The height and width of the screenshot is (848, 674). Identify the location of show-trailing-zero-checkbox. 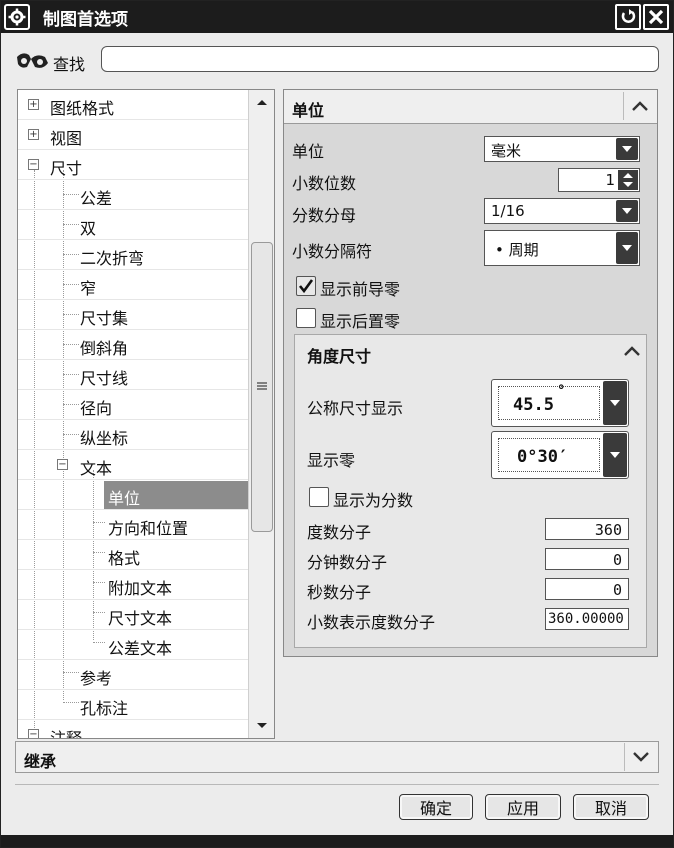
(306, 318).